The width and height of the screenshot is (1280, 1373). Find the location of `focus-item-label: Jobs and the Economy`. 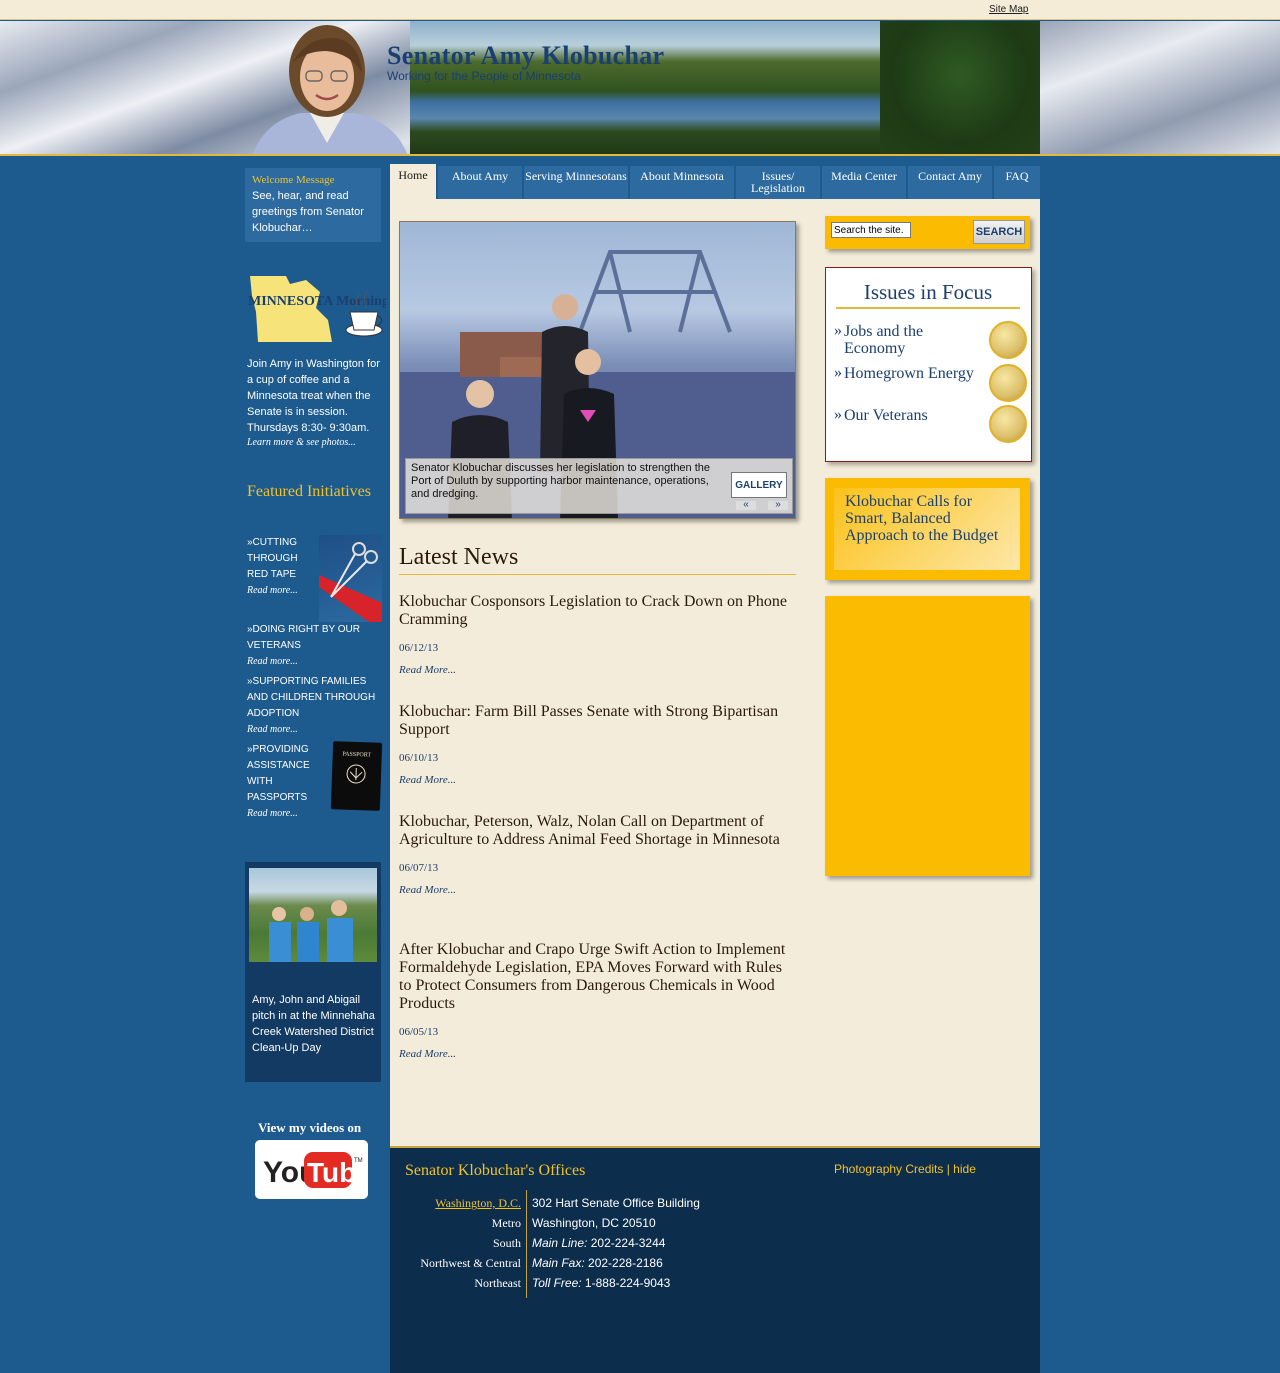

focus-item-label: Jobs and the Economy is located at coordinates (883, 340).